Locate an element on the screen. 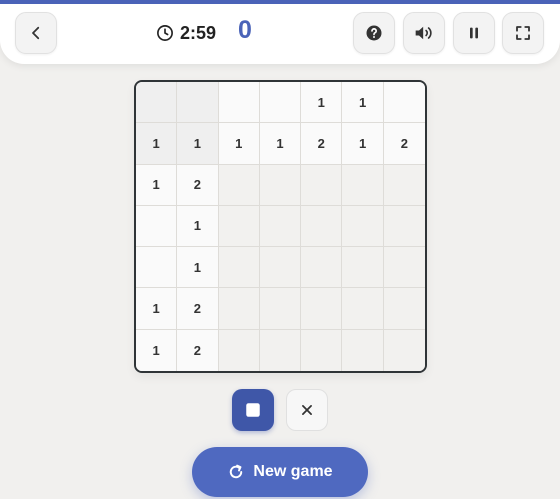 This screenshot has width=560, height=499. help-button is located at coordinates (374, 33).